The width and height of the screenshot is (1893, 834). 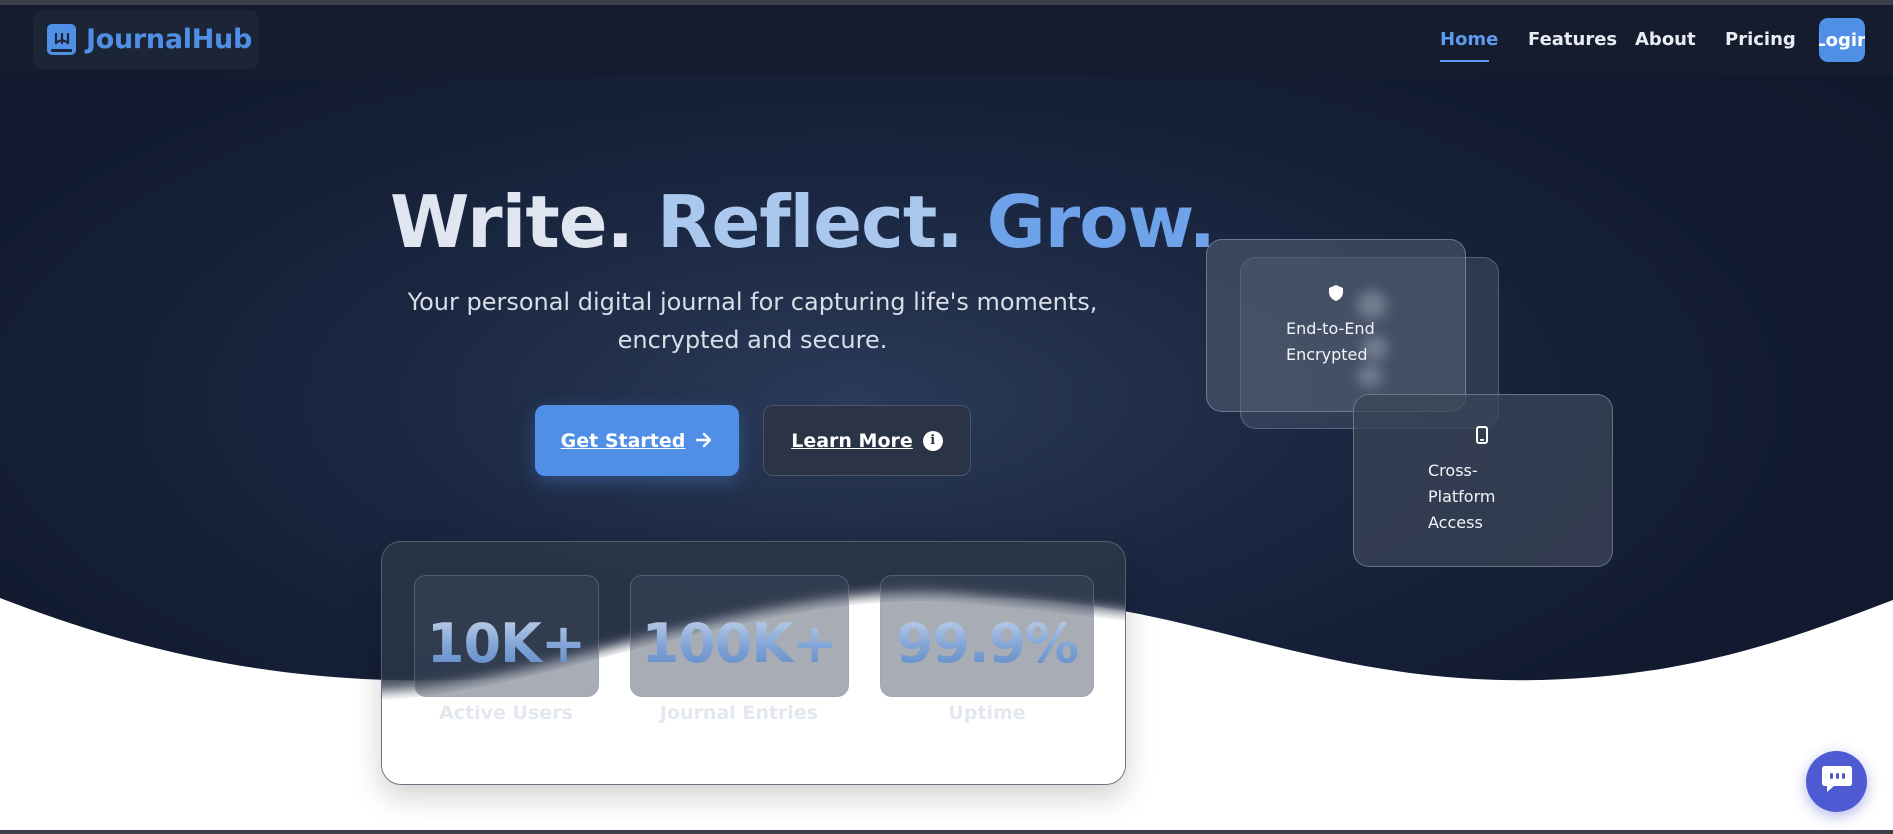 What do you see at coordinates (946, 2) in the screenshot?
I see `top-border` at bounding box center [946, 2].